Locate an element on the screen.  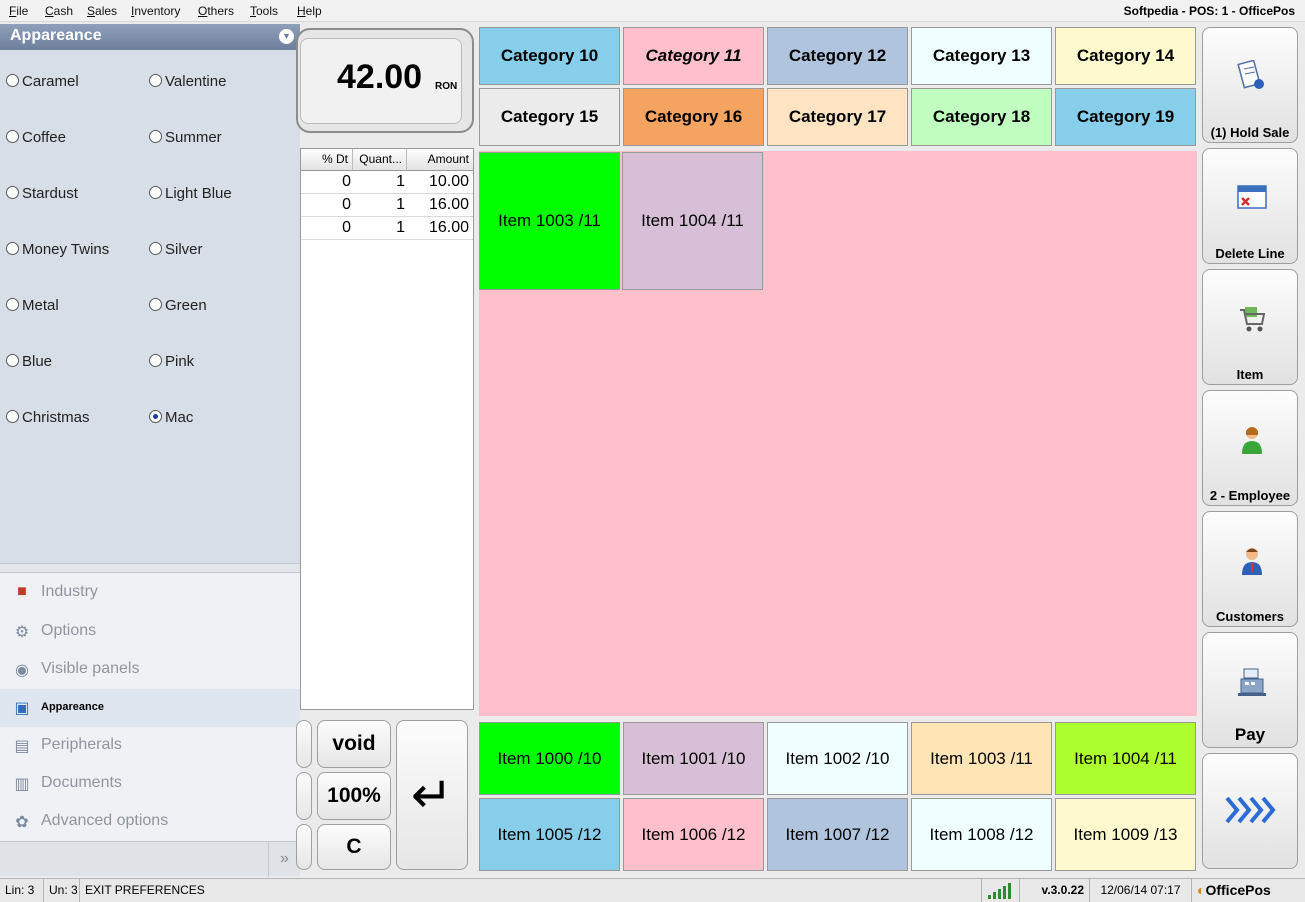
clear-button: C is located at coordinates (354, 847).